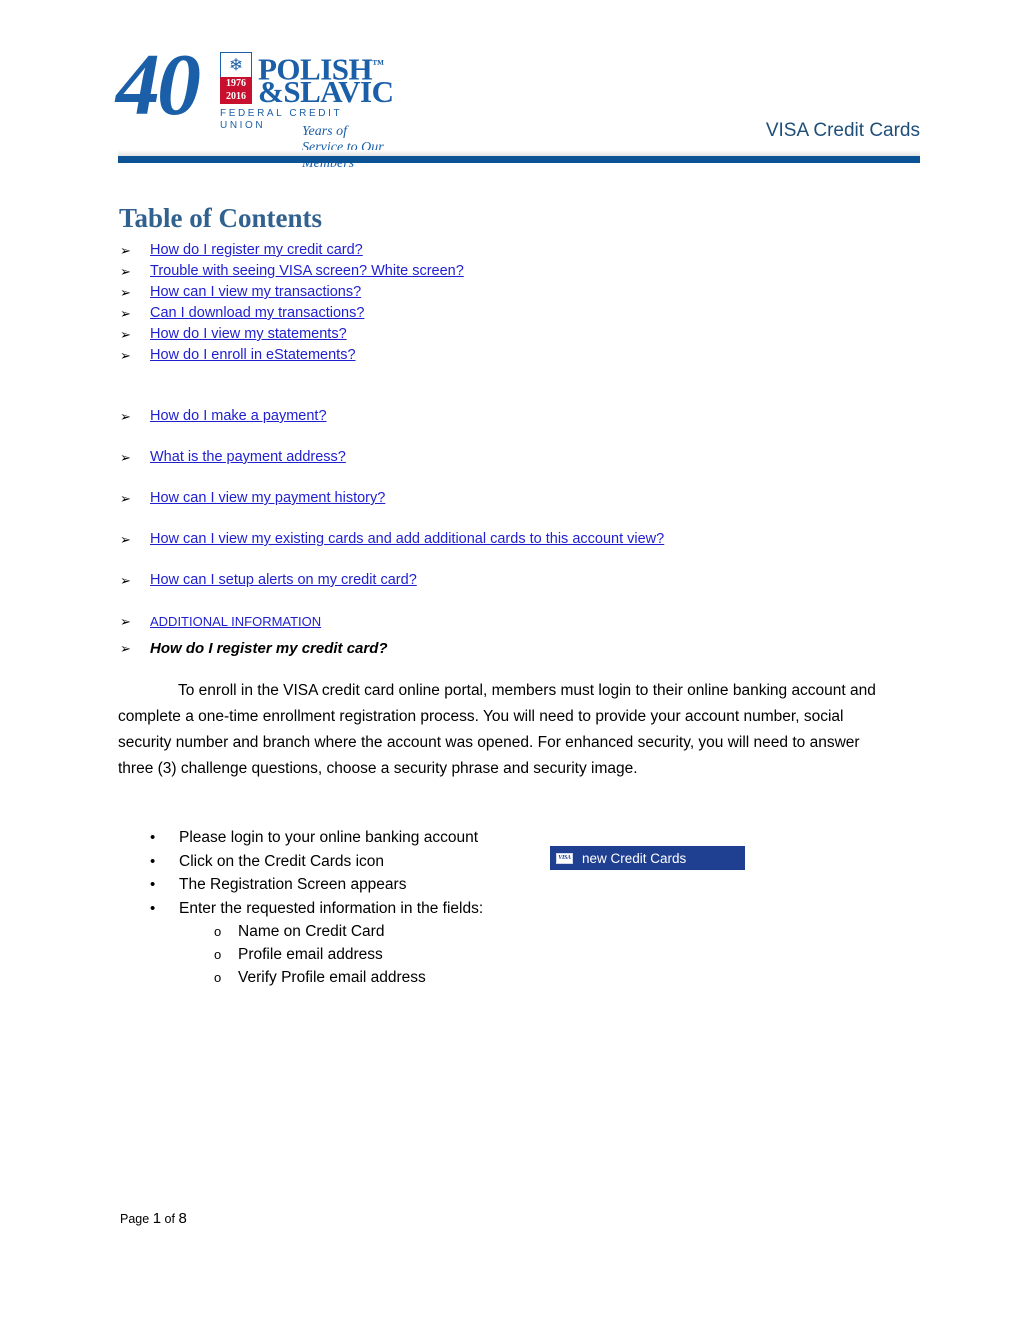 The width and height of the screenshot is (1020, 1320). What do you see at coordinates (519, 355) in the screenshot?
I see `toc-entry: ➢ How do I enroll in eStatements?` at bounding box center [519, 355].